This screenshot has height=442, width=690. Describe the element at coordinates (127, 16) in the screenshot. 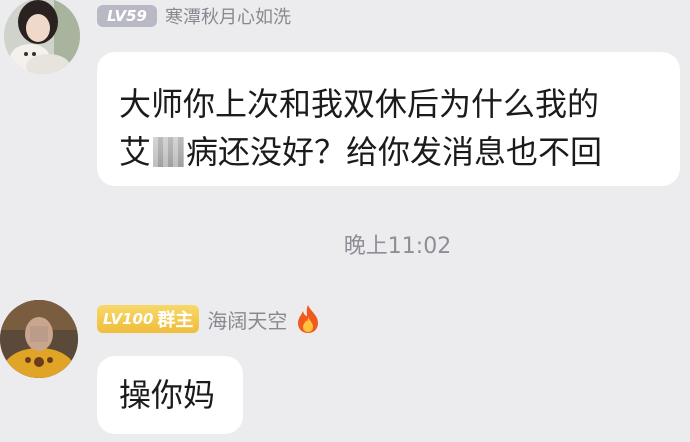

I see `level-badge: LV59` at that location.